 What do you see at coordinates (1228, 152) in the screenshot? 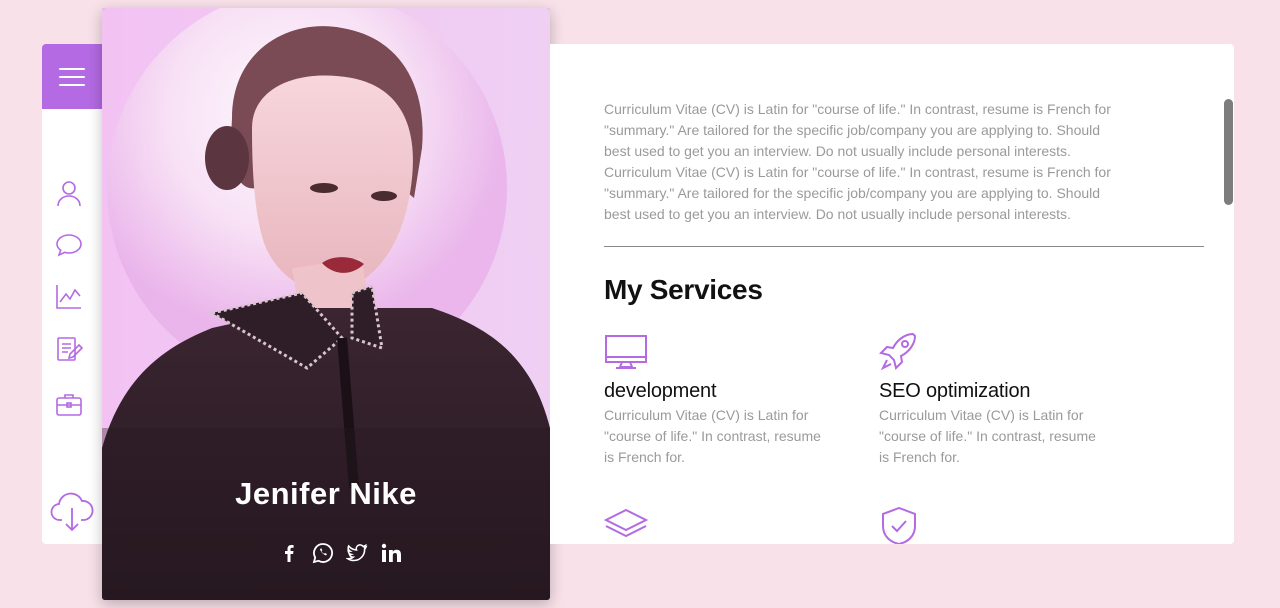
I see `scrollbar-thumb` at bounding box center [1228, 152].